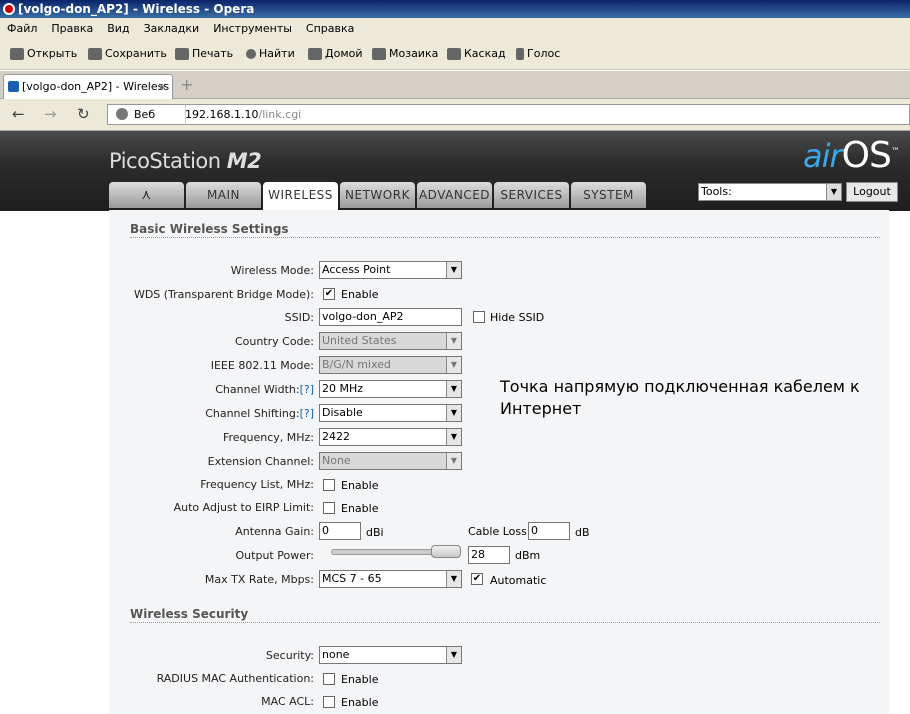  Describe the element at coordinates (329, 294) in the screenshot. I see `wds-checkbox: ✔` at that location.